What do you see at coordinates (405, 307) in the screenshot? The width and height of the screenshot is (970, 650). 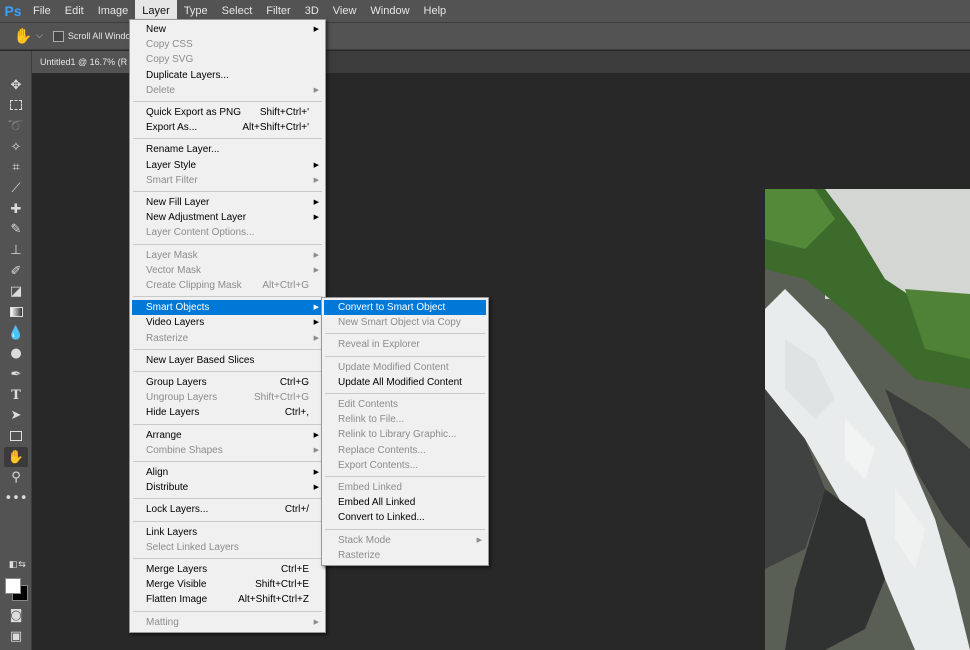 I see `smart-menu-item-convert-to-smart-object: Convert to Smart Object` at bounding box center [405, 307].